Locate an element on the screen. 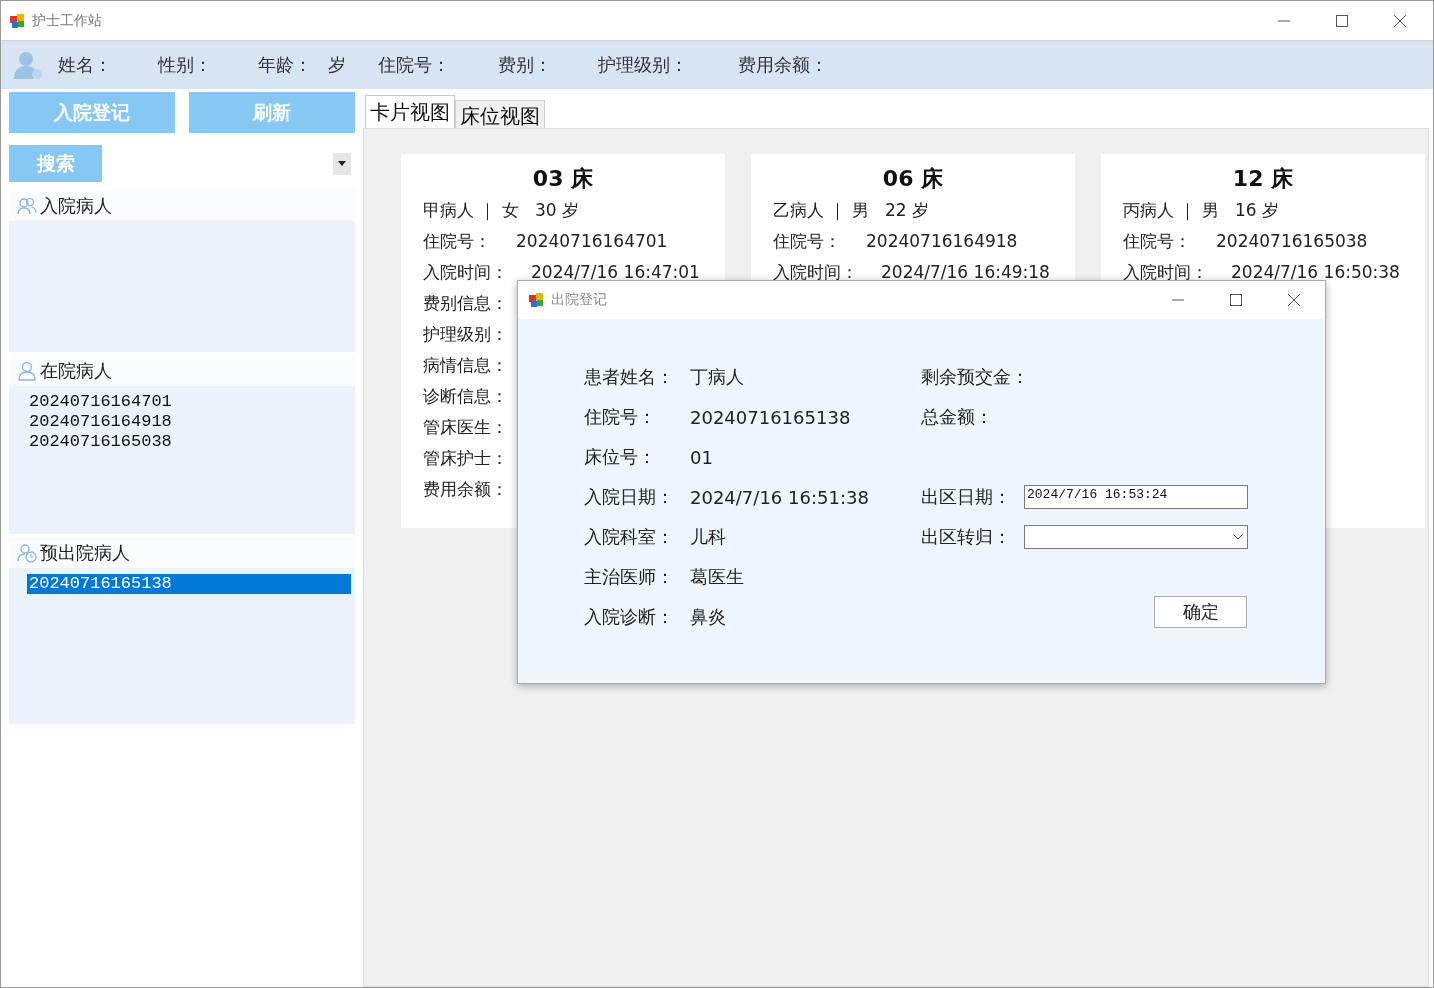 This screenshot has width=1434, height=988. patient-summary: 丙病人 ｜ 男 16 岁 is located at coordinates (1201, 211).